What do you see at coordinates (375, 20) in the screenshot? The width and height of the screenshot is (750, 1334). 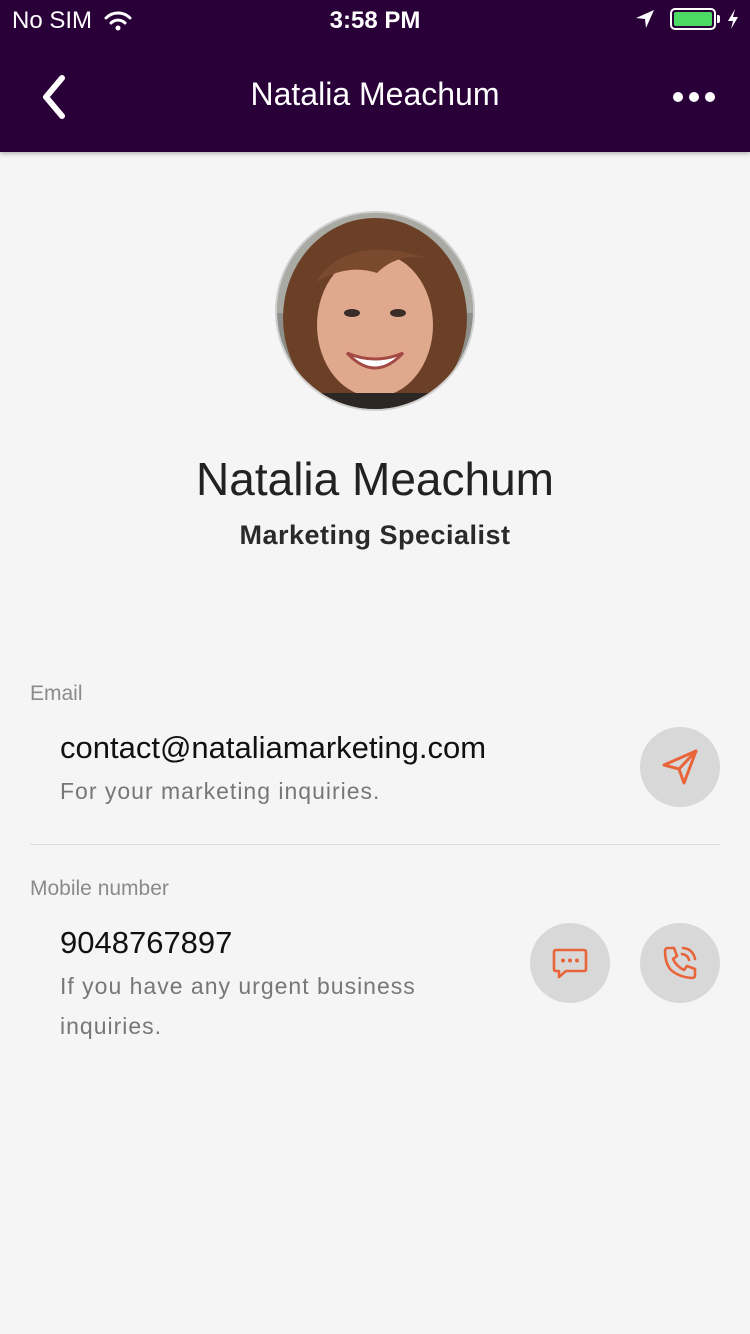 I see `status-bar: No SIM 3:58 PM` at bounding box center [375, 20].